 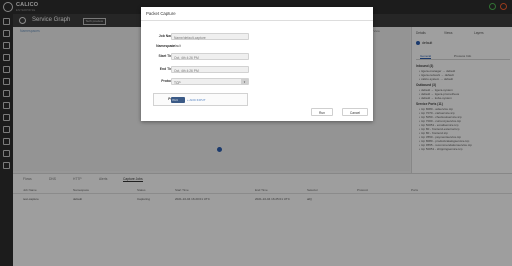 I want to click on namespace-value: default, so click(x=176, y=46).